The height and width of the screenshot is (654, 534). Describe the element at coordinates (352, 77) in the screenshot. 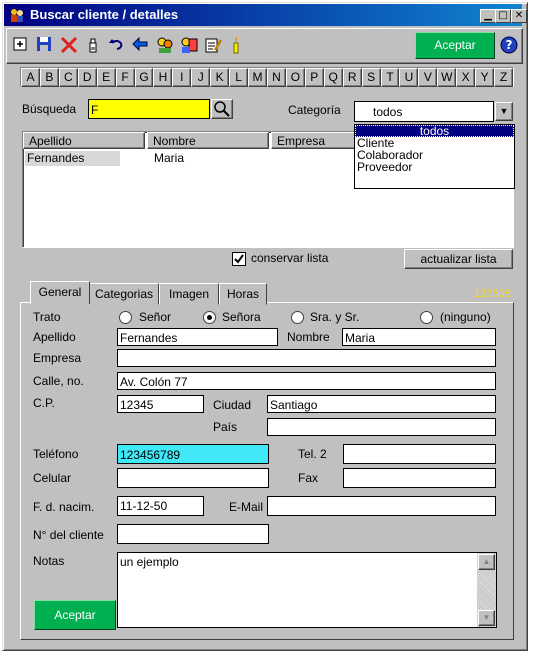

I see `letter-r-button: R` at that location.